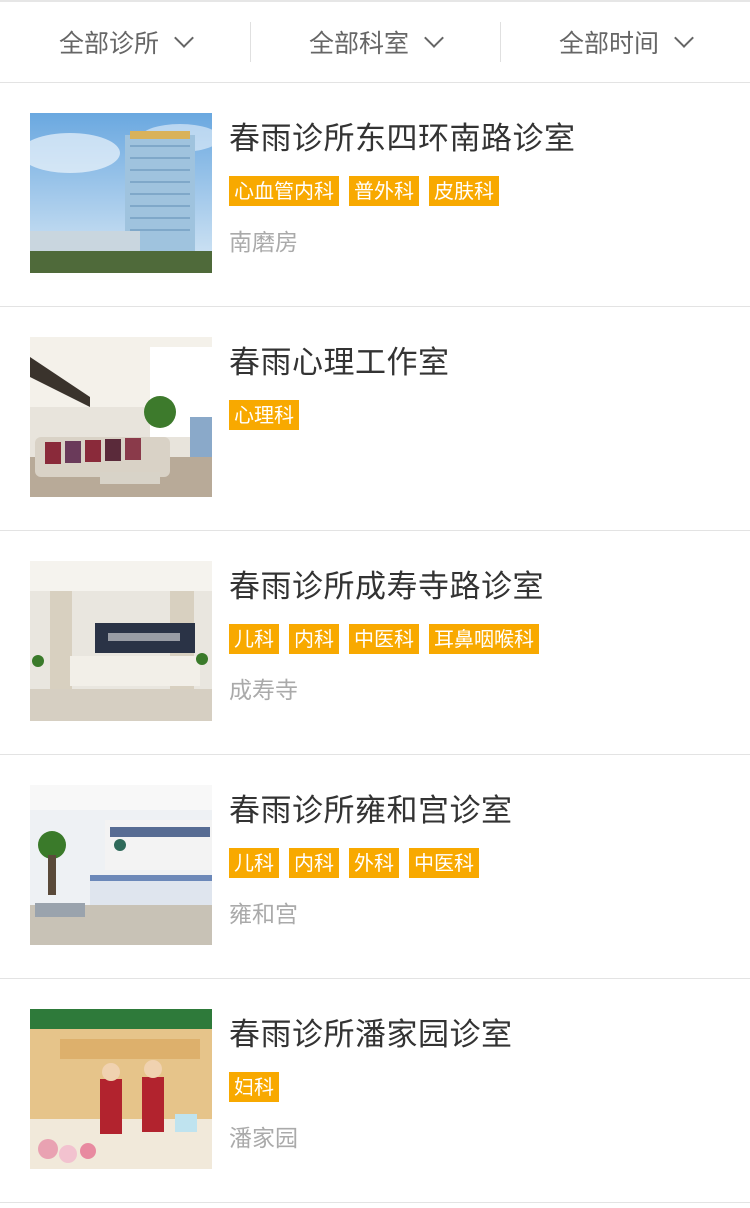 The height and width of the screenshot is (1208, 750). Describe the element at coordinates (371, 1035) in the screenshot. I see `clinic-name: 春雨诊所潘家园诊室` at that location.